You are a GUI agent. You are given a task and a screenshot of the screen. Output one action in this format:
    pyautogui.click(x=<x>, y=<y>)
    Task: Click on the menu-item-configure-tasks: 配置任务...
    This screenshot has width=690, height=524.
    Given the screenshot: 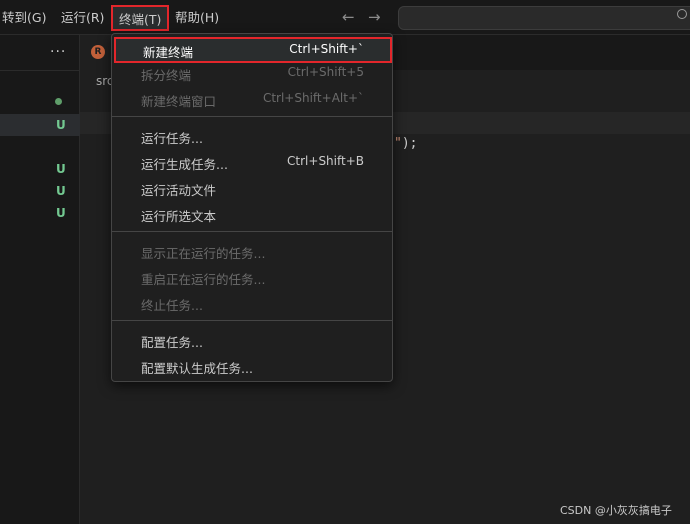 What is the action you would take?
    pyautogui.click(x=252, y=340)
    